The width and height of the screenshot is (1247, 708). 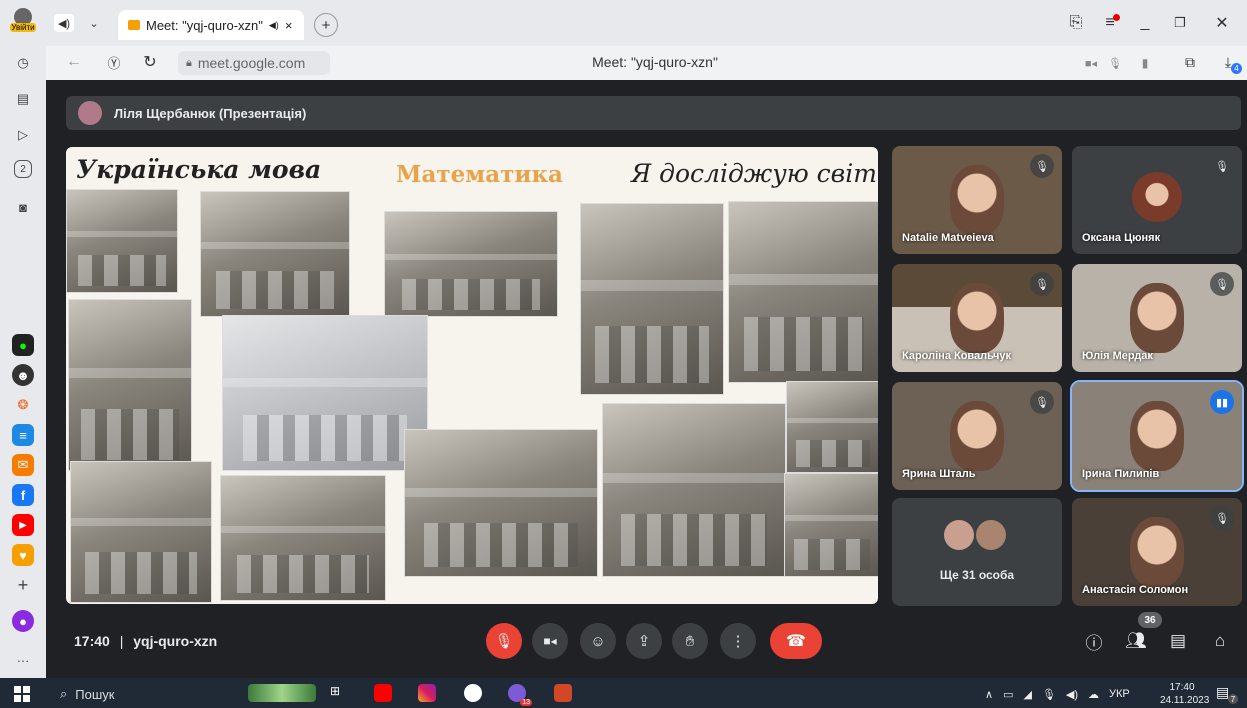 I want to click on meeting-info: 17:40 | yqj-quro-xzn, so click(x=145, y=641).